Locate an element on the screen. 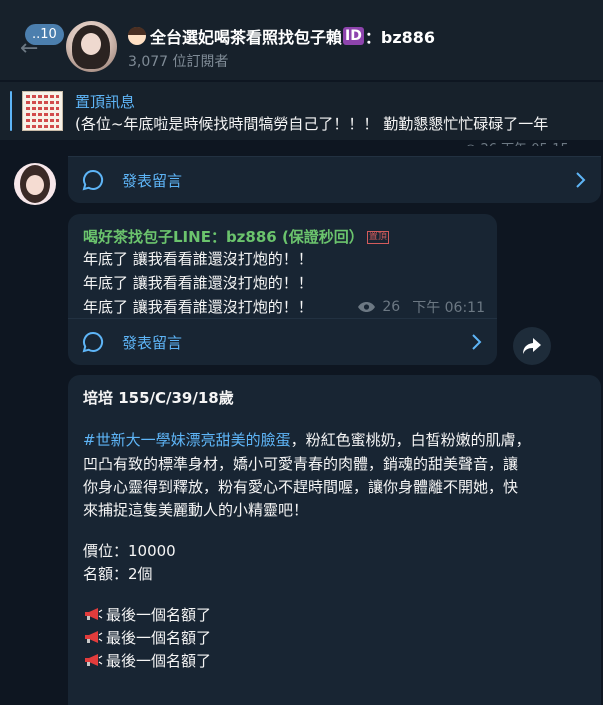  share-icon is located at coordinates (532, 346).